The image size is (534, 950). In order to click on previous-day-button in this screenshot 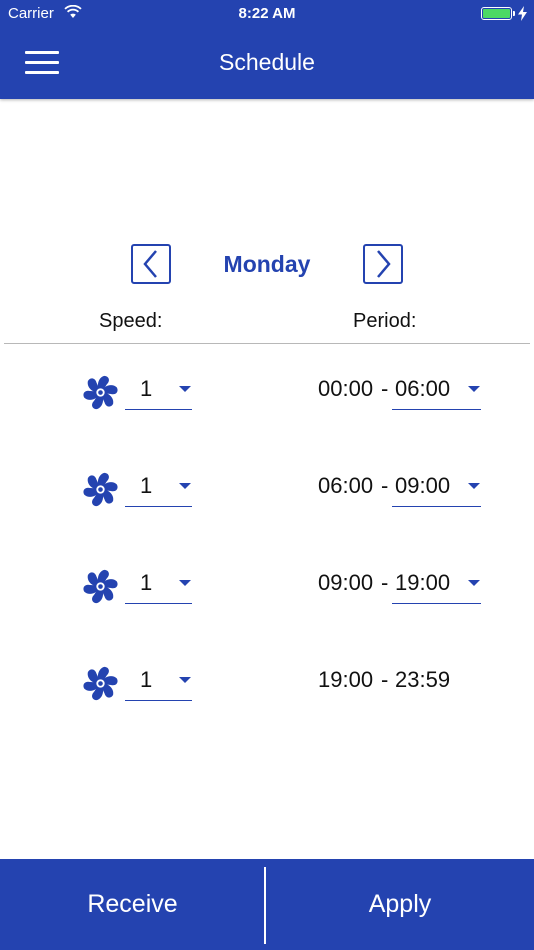, I will do `click(151, 264)`.